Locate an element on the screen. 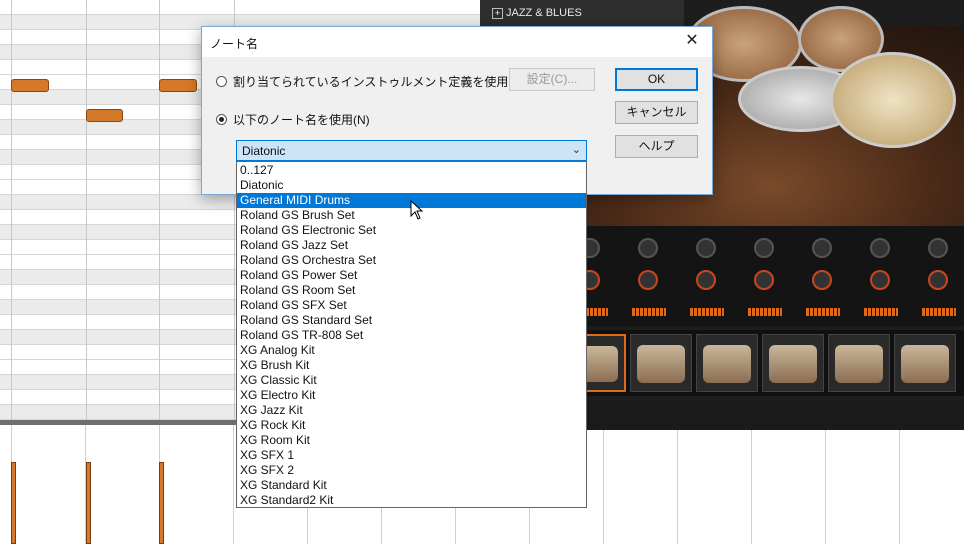 The image size is (964, 544). radio-button-selected is located at coordinates (221, 119).